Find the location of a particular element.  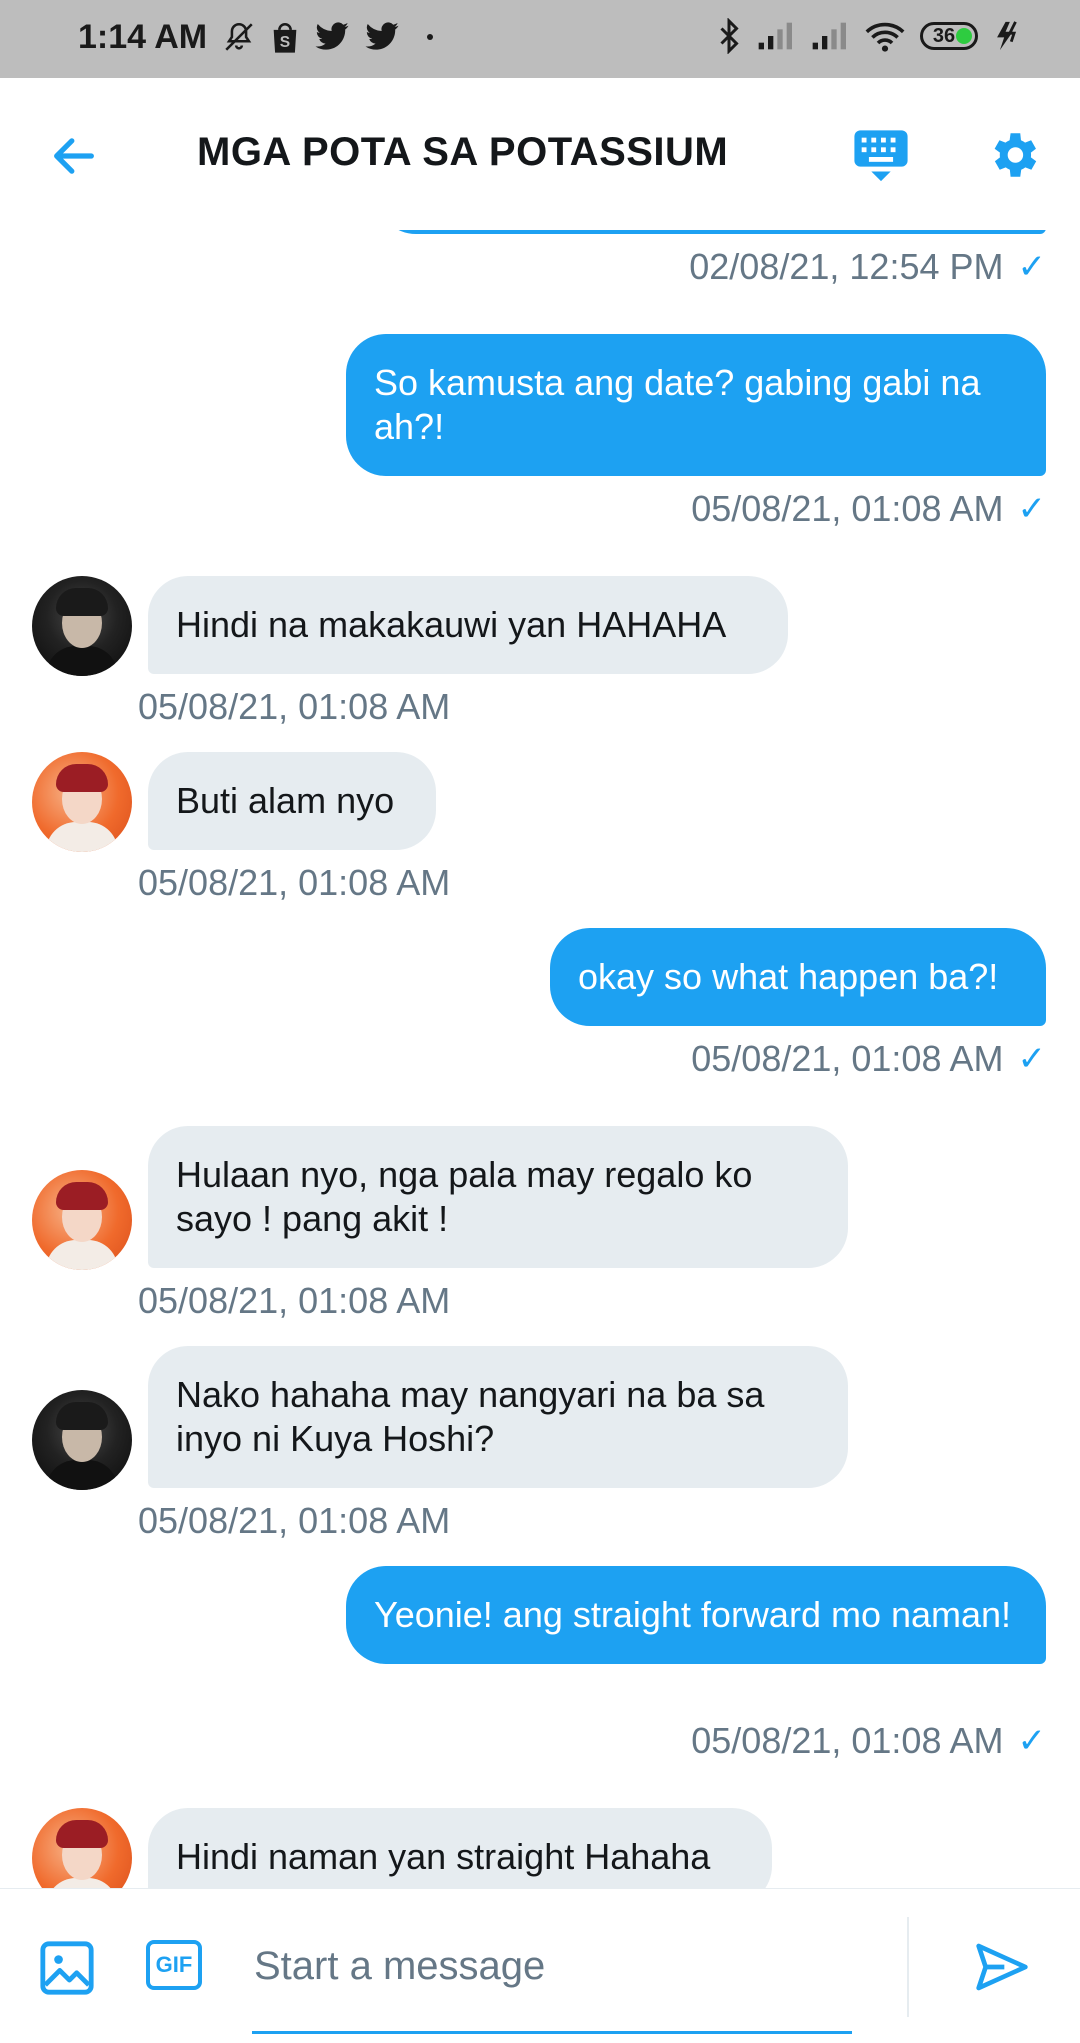

battery-icon: 36 is located at coordinates (949, 36).